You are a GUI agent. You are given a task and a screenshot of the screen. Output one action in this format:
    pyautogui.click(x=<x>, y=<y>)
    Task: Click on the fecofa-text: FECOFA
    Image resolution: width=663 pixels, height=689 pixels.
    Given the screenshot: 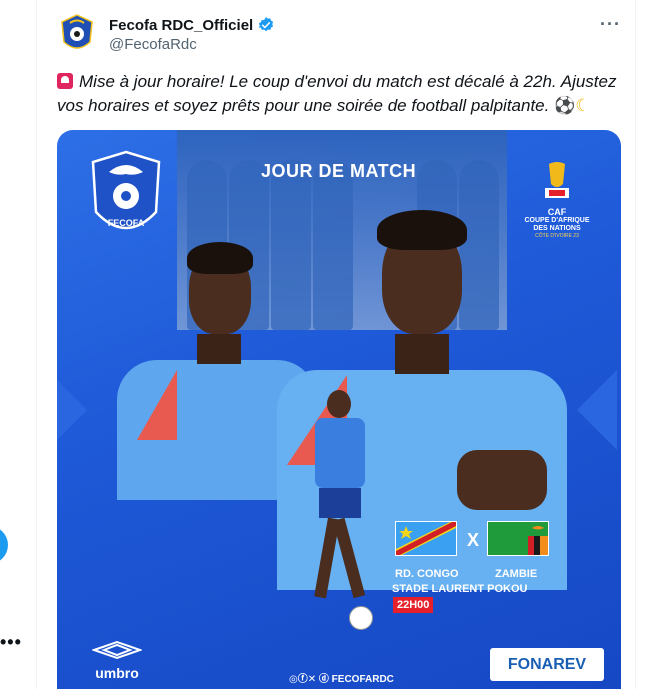 What is the action you would take?
    pyautogui.click(x=126, y=223)
    